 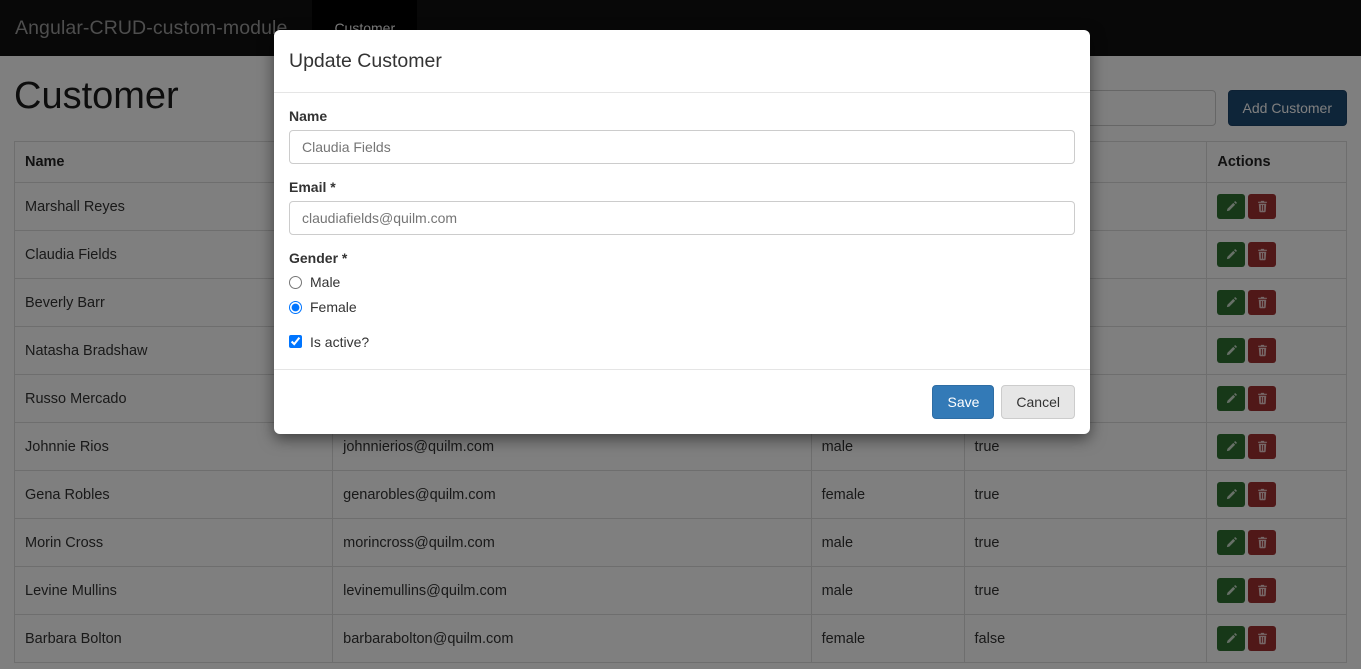 I want to click on is-active-label: Is active?, so click(x=339, y=342).